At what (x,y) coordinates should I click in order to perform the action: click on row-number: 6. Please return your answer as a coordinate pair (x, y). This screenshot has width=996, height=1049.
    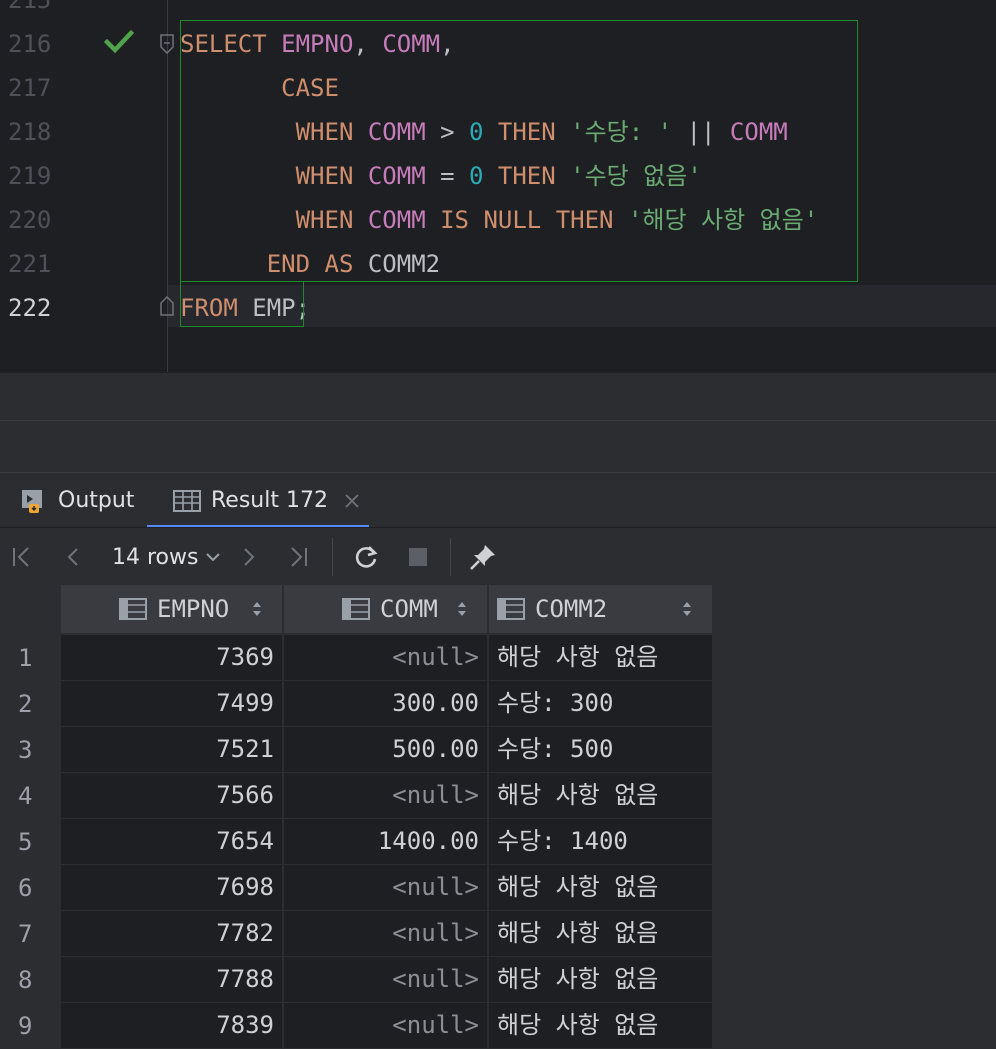
    Looking at the image, I should click on (30, 888).